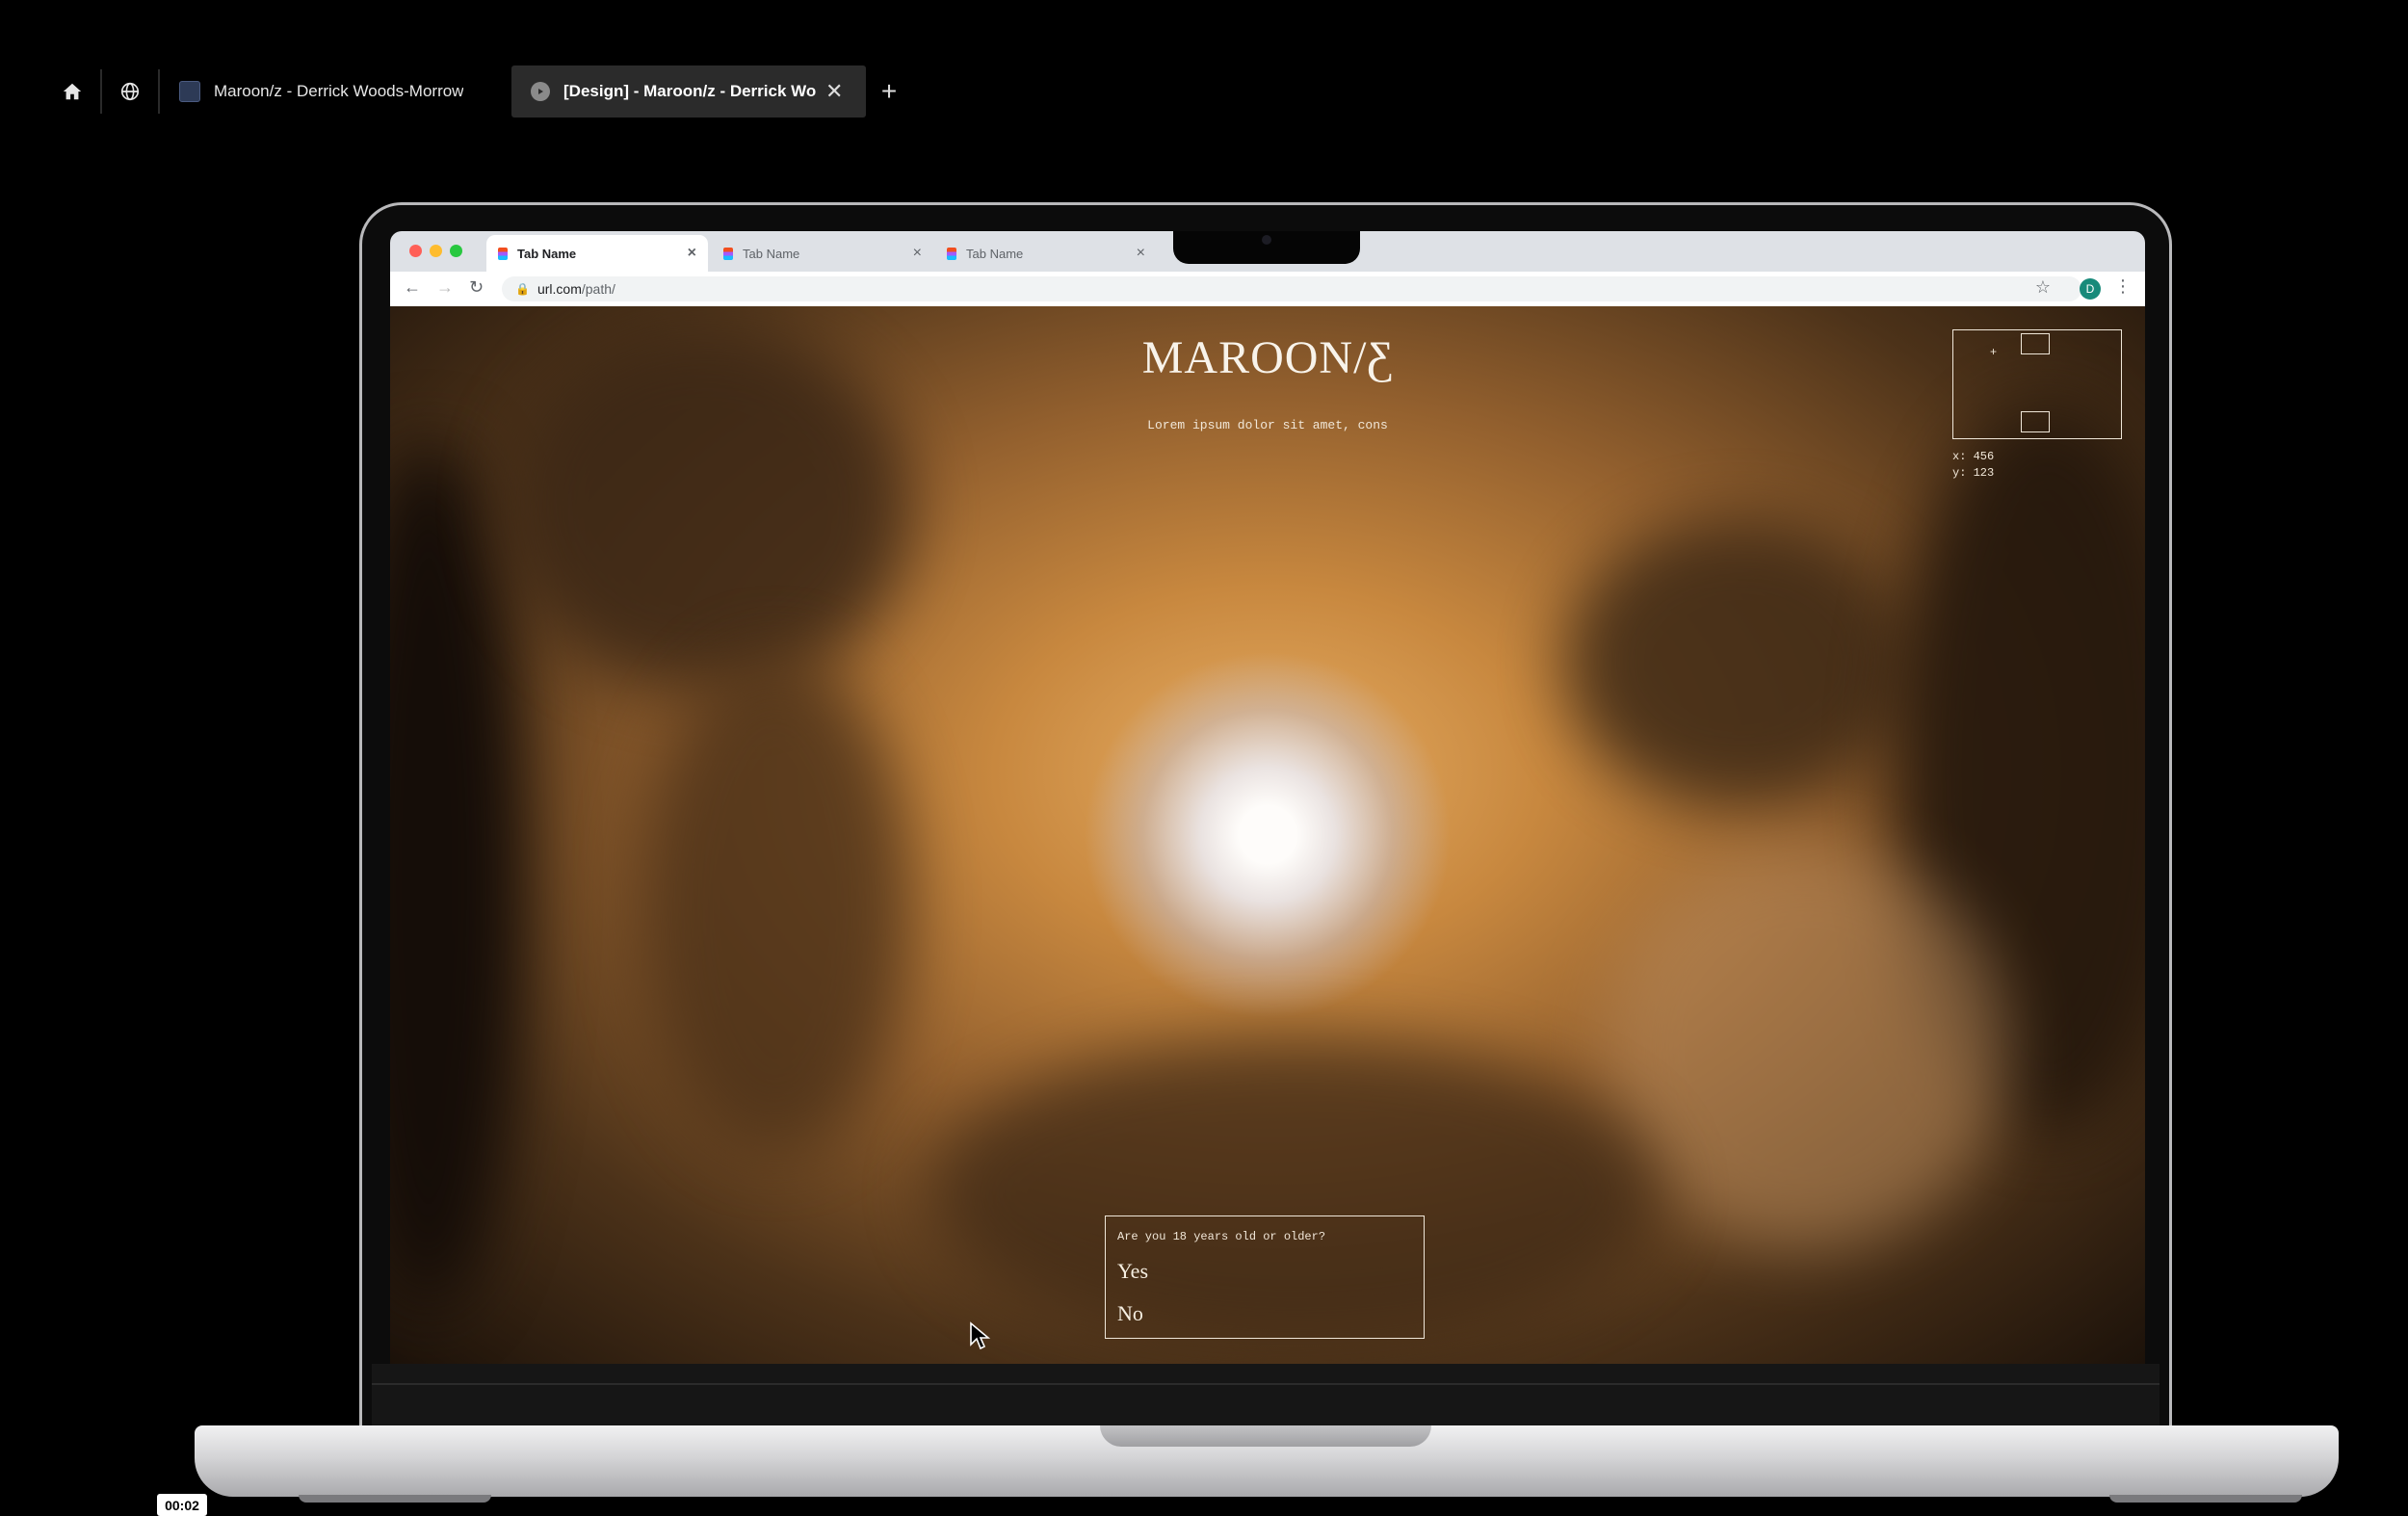 The width and height of the screenshot is (2408, 1516). Describe the element at coordinates (1267, 357) in the screenshot. I see `site-title: MAROON/Ƹ` at that location.